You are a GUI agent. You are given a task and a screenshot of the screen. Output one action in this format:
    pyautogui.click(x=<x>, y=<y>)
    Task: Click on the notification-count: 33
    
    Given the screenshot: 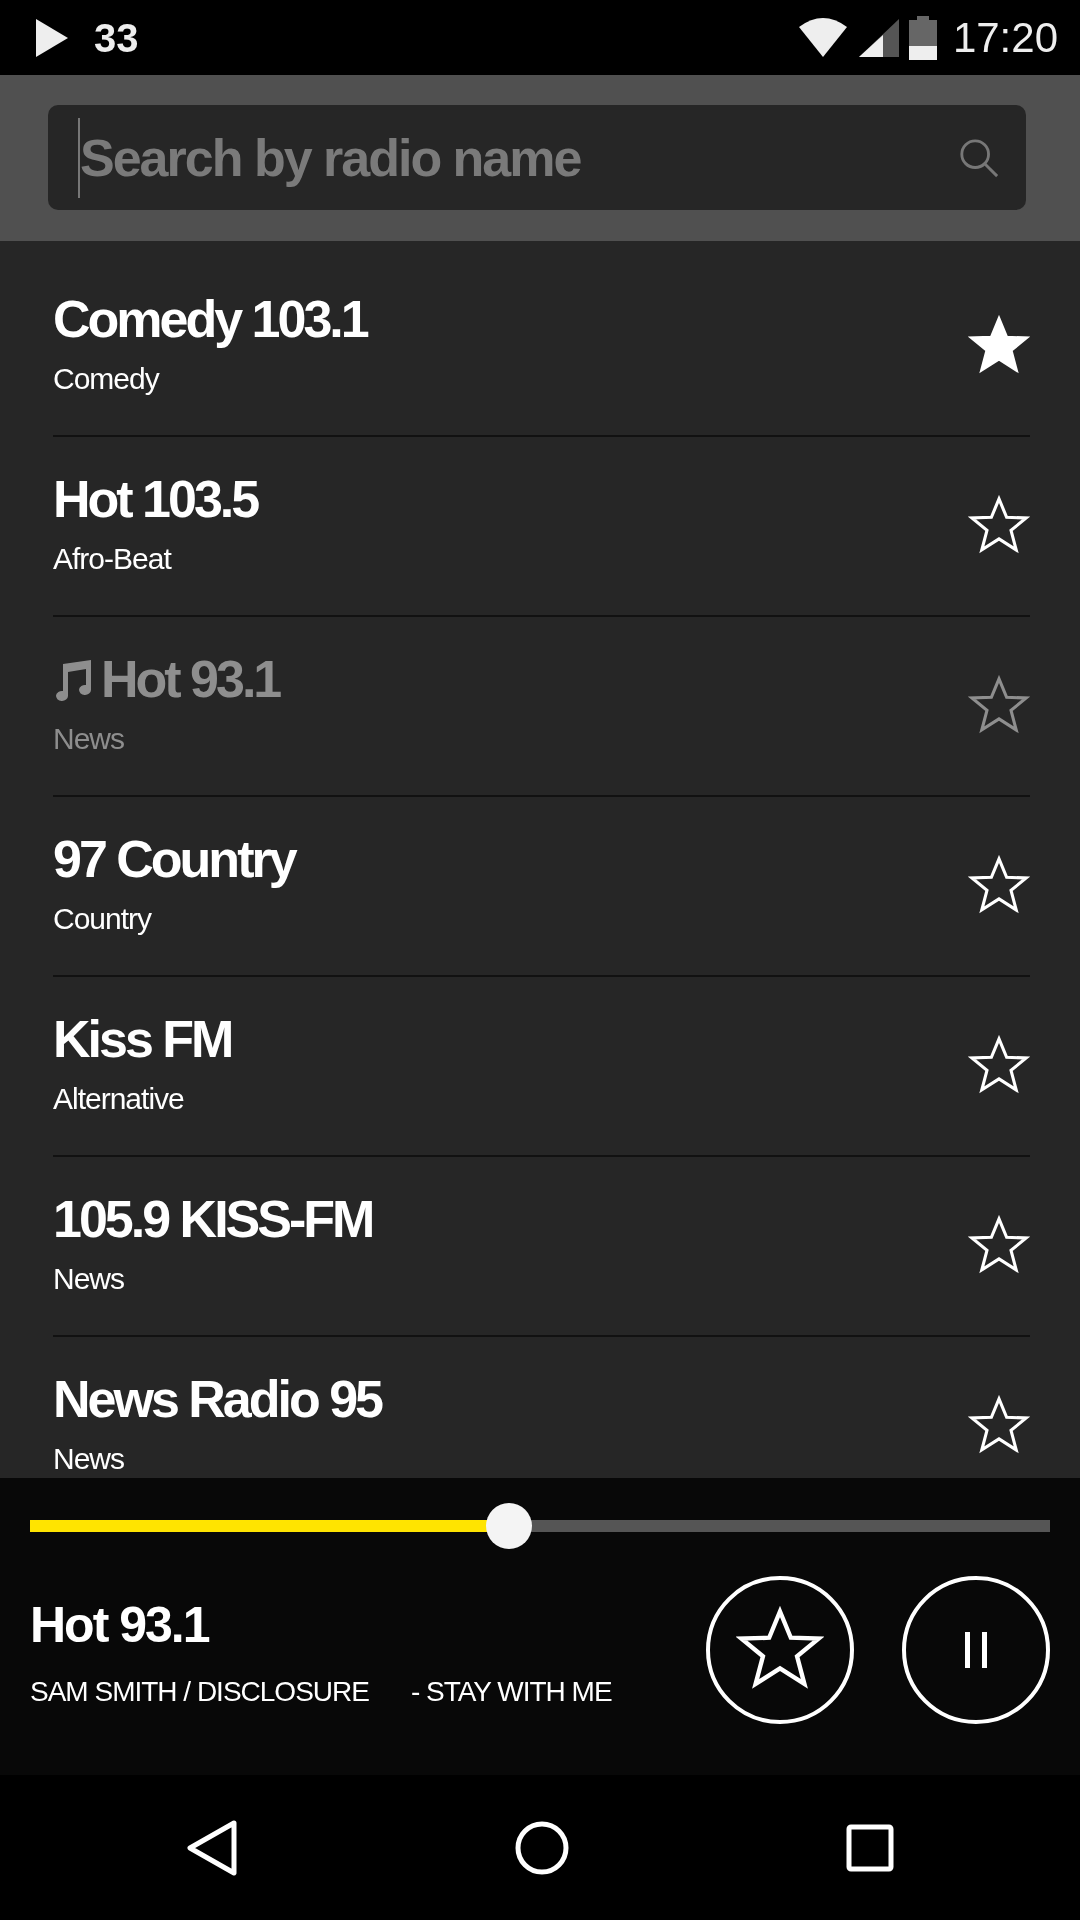 What is the action you would take?
    pyautogui.click(x=116, y=38)
    